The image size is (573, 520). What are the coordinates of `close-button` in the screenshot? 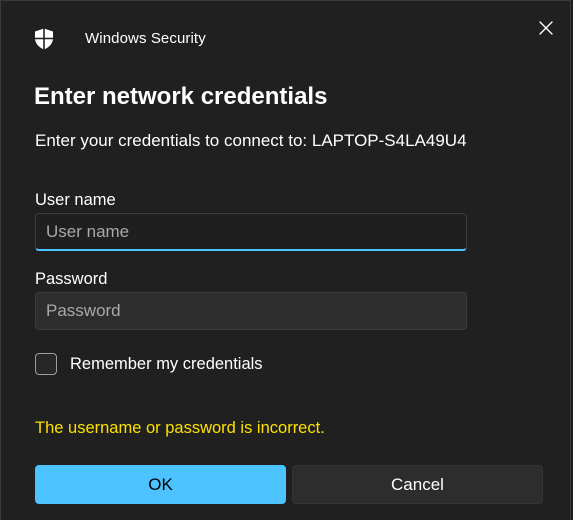 It's located at (546, 30).